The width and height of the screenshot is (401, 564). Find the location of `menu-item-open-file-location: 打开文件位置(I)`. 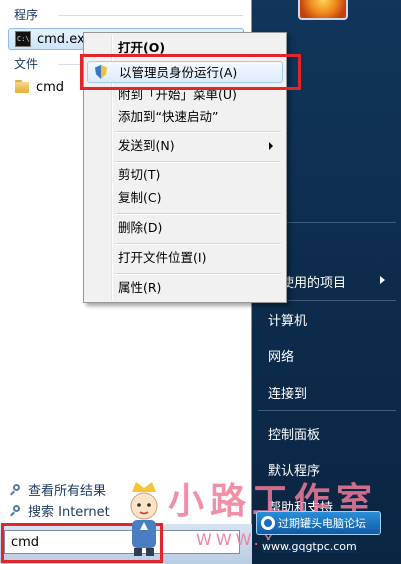

menu-item-open-file-location: 打开文件位置(I) is located at coordinates (185, 258).